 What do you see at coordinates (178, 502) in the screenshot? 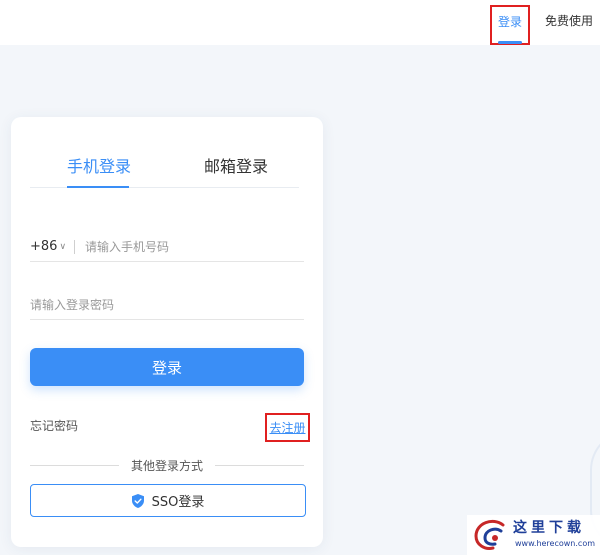
I see `sso-login-label: SSO登录` at bounding box center [178, 502].